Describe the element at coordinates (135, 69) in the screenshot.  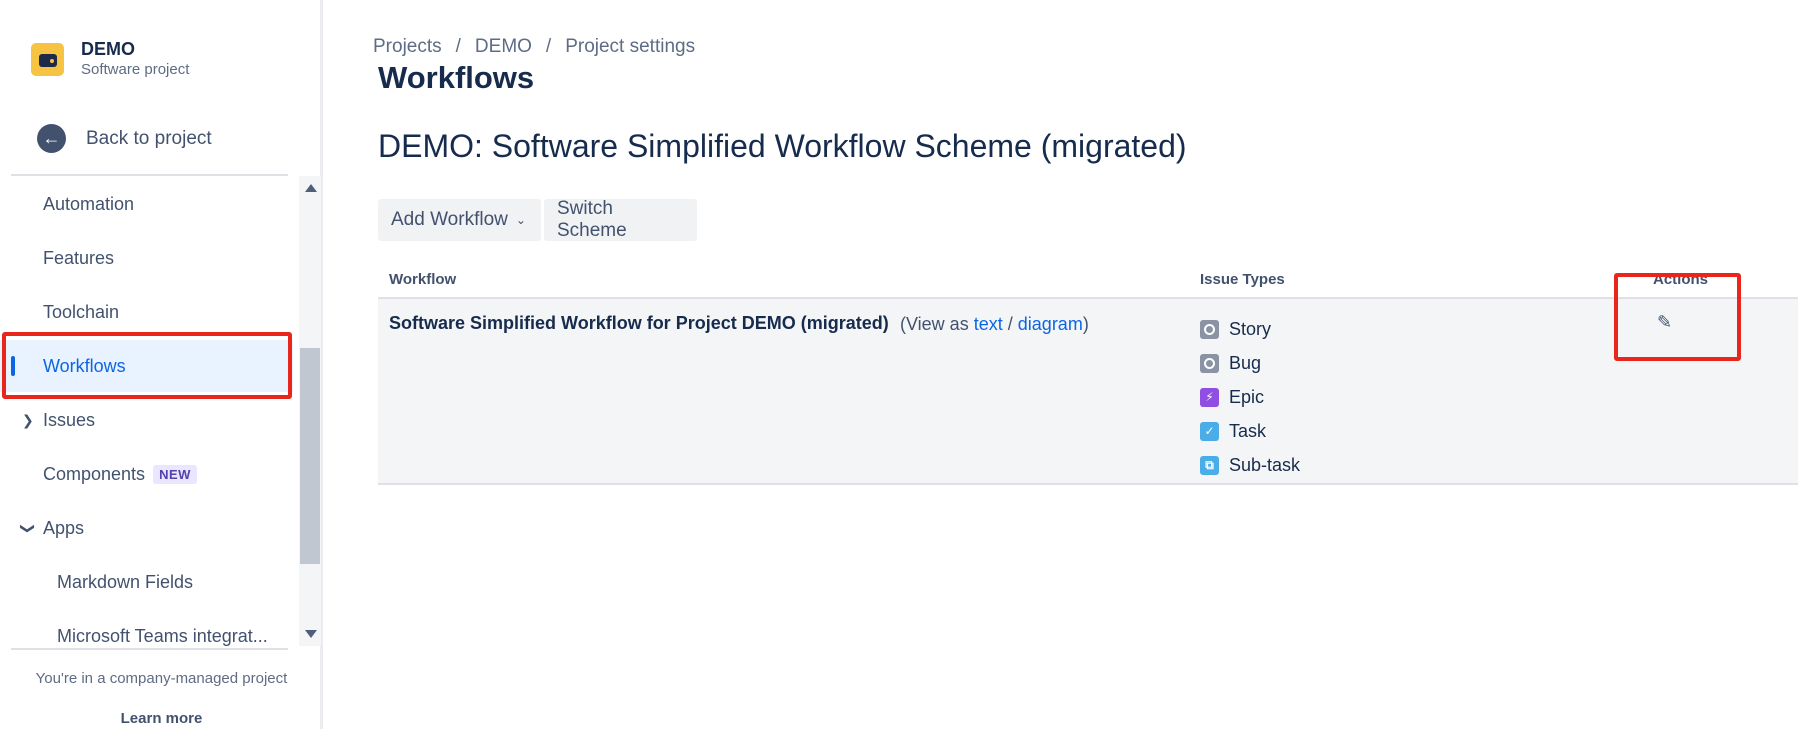
I see `project-type: Software project` at that location.